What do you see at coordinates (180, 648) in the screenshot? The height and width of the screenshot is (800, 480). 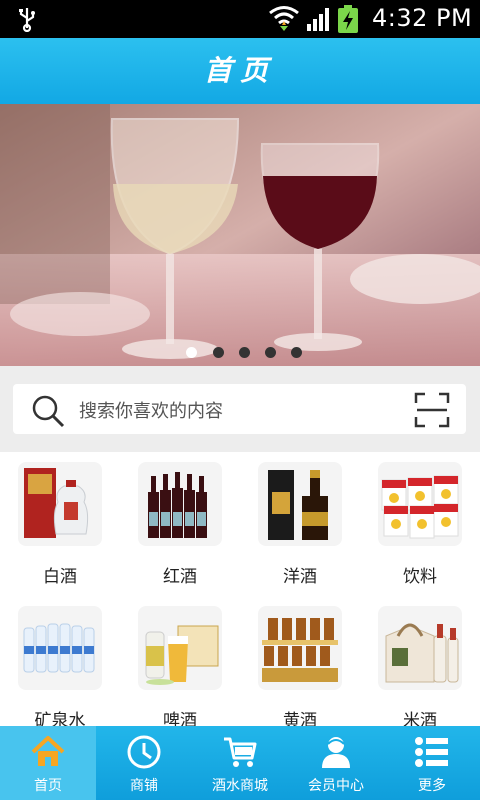 I see `pijiu-thumb` at bounding box center [180, 648].